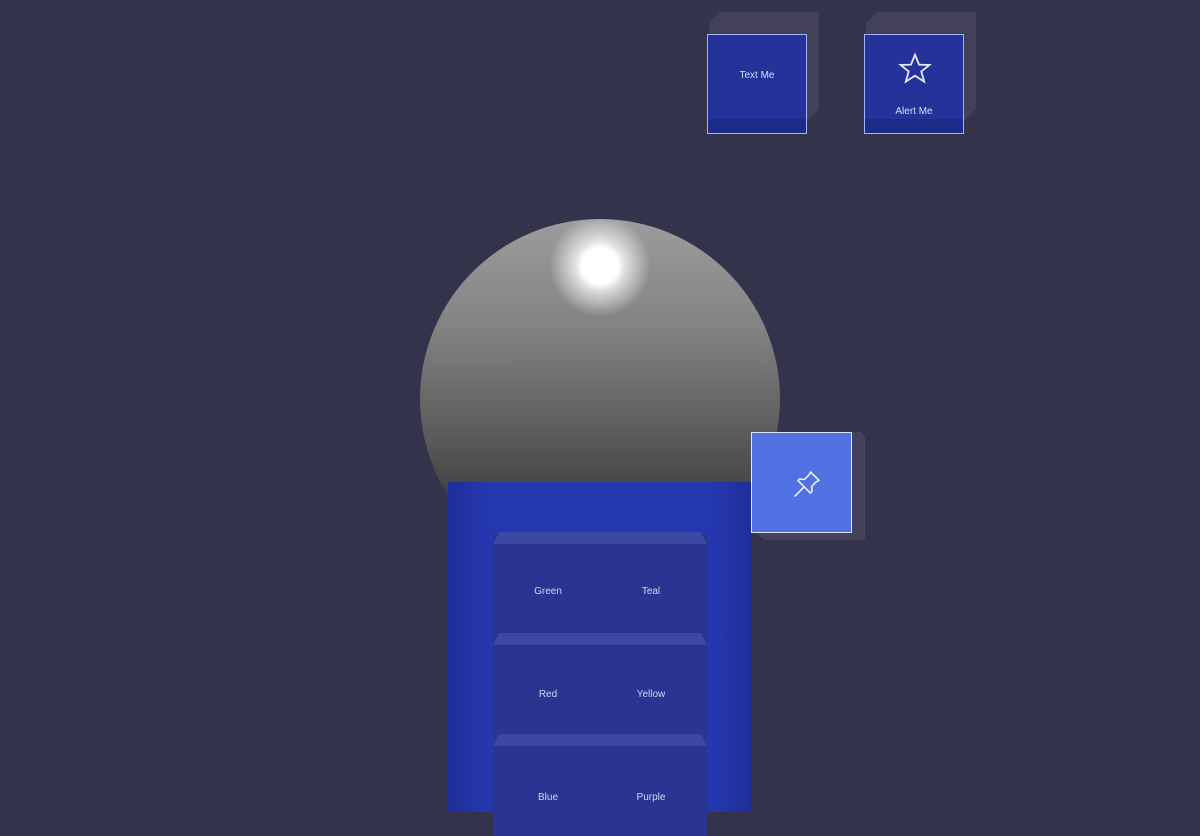 The image size is (1200, 836). What do you see at coordinates (757, 75) in the screenshot?
I see `text-me-label: Text Me` at bounding box center [757, 75].